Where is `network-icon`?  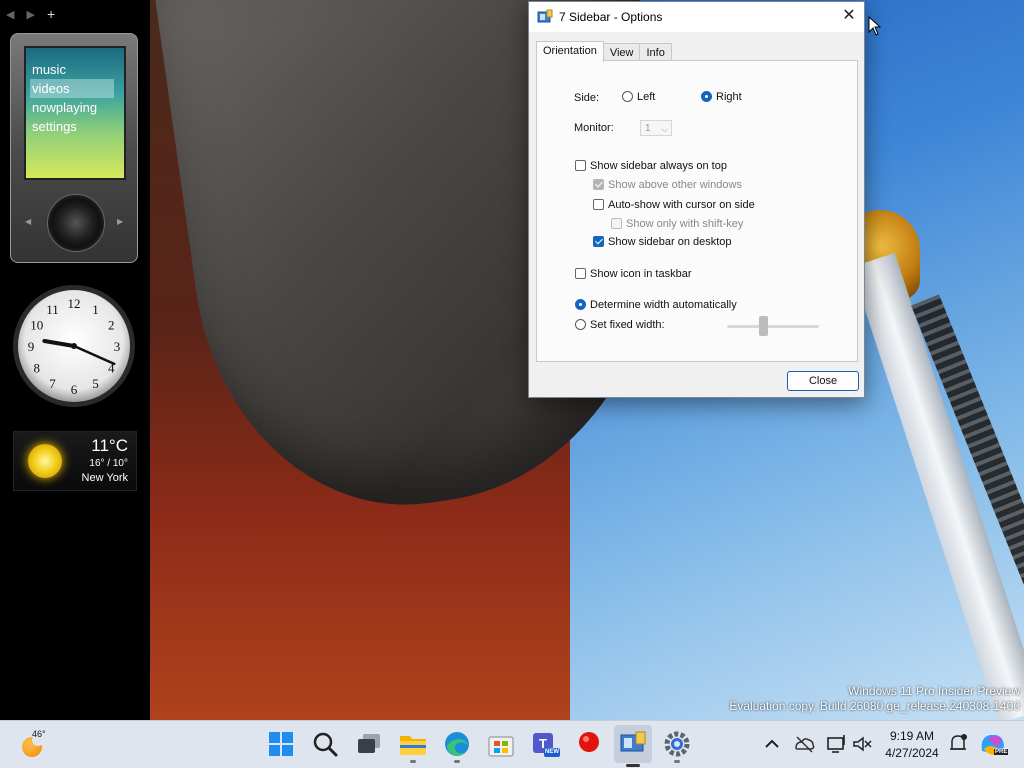
network-icon is located at coordinates (836, 744).